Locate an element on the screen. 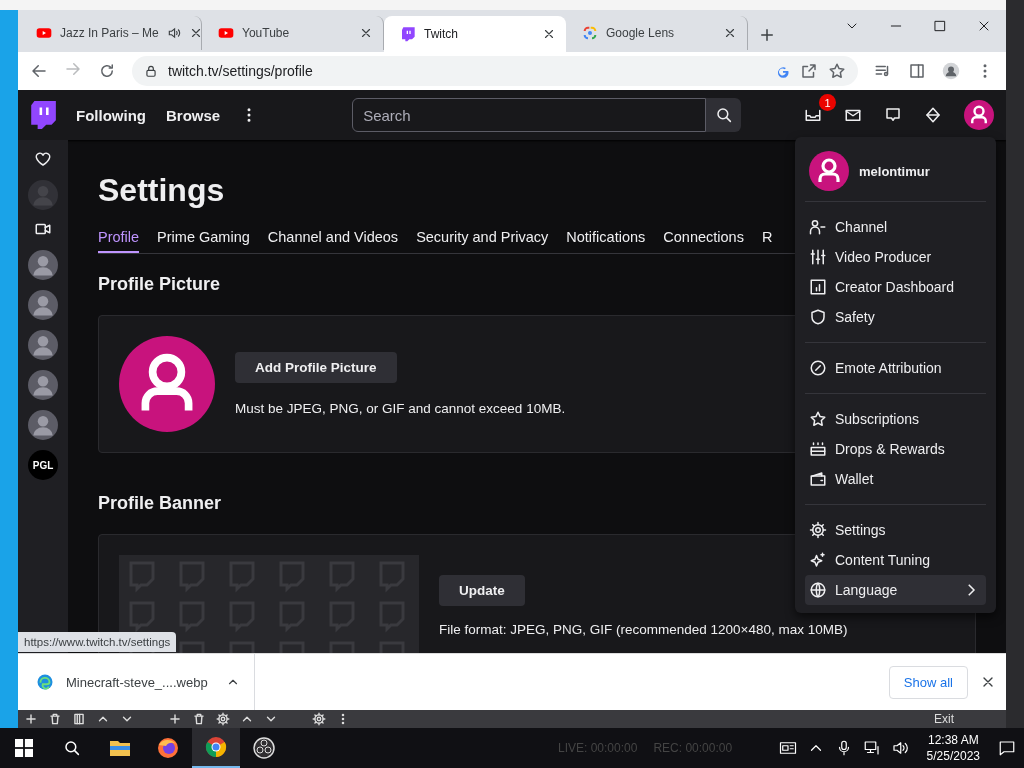  start-icon is located at coordinates (24, 748).